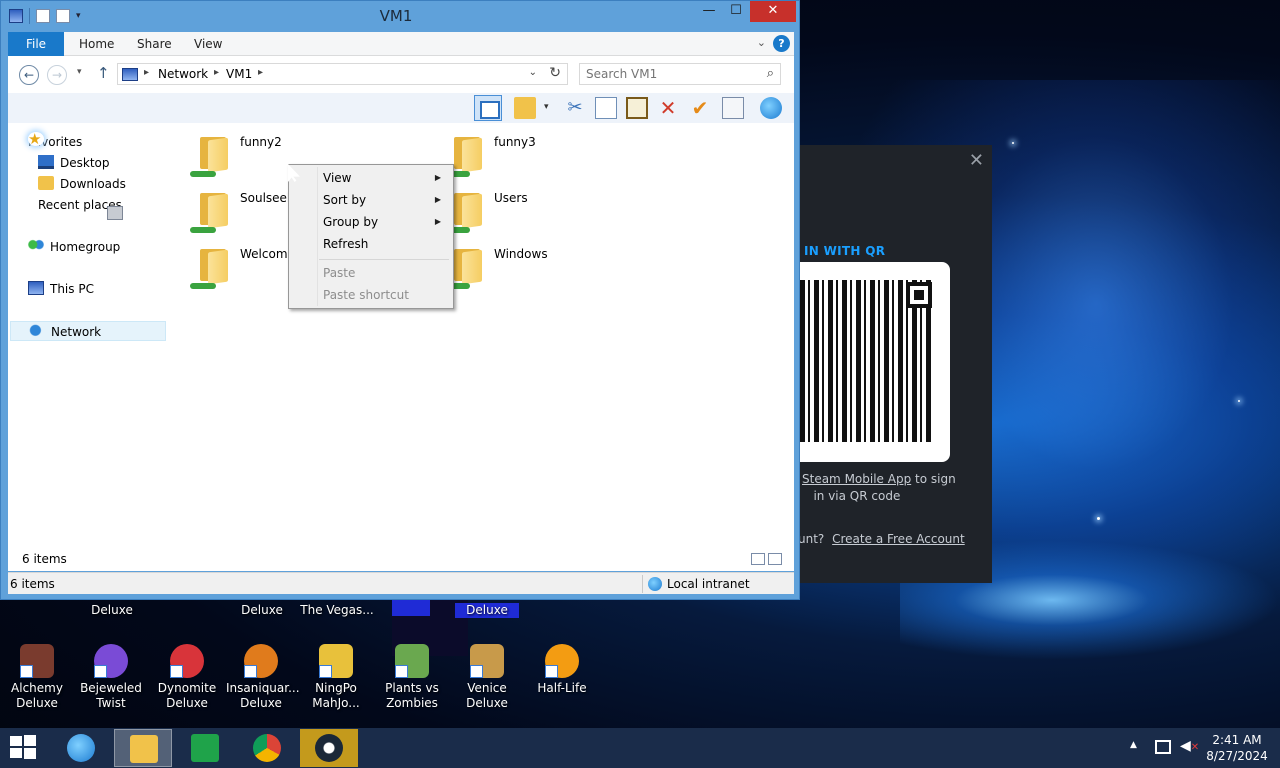 The width and height of the screenshot is (1280, 768). Describe the element at coordinates (23, 747) in the screenshot. I see `start-button` at that location.